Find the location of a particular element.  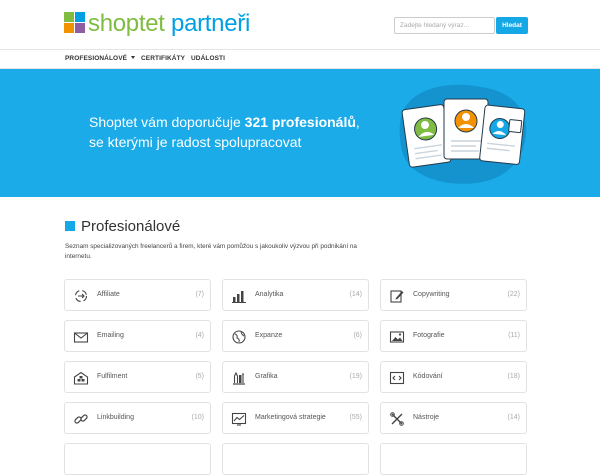

analytics-chart-icon is located at coordinates (239, 297).